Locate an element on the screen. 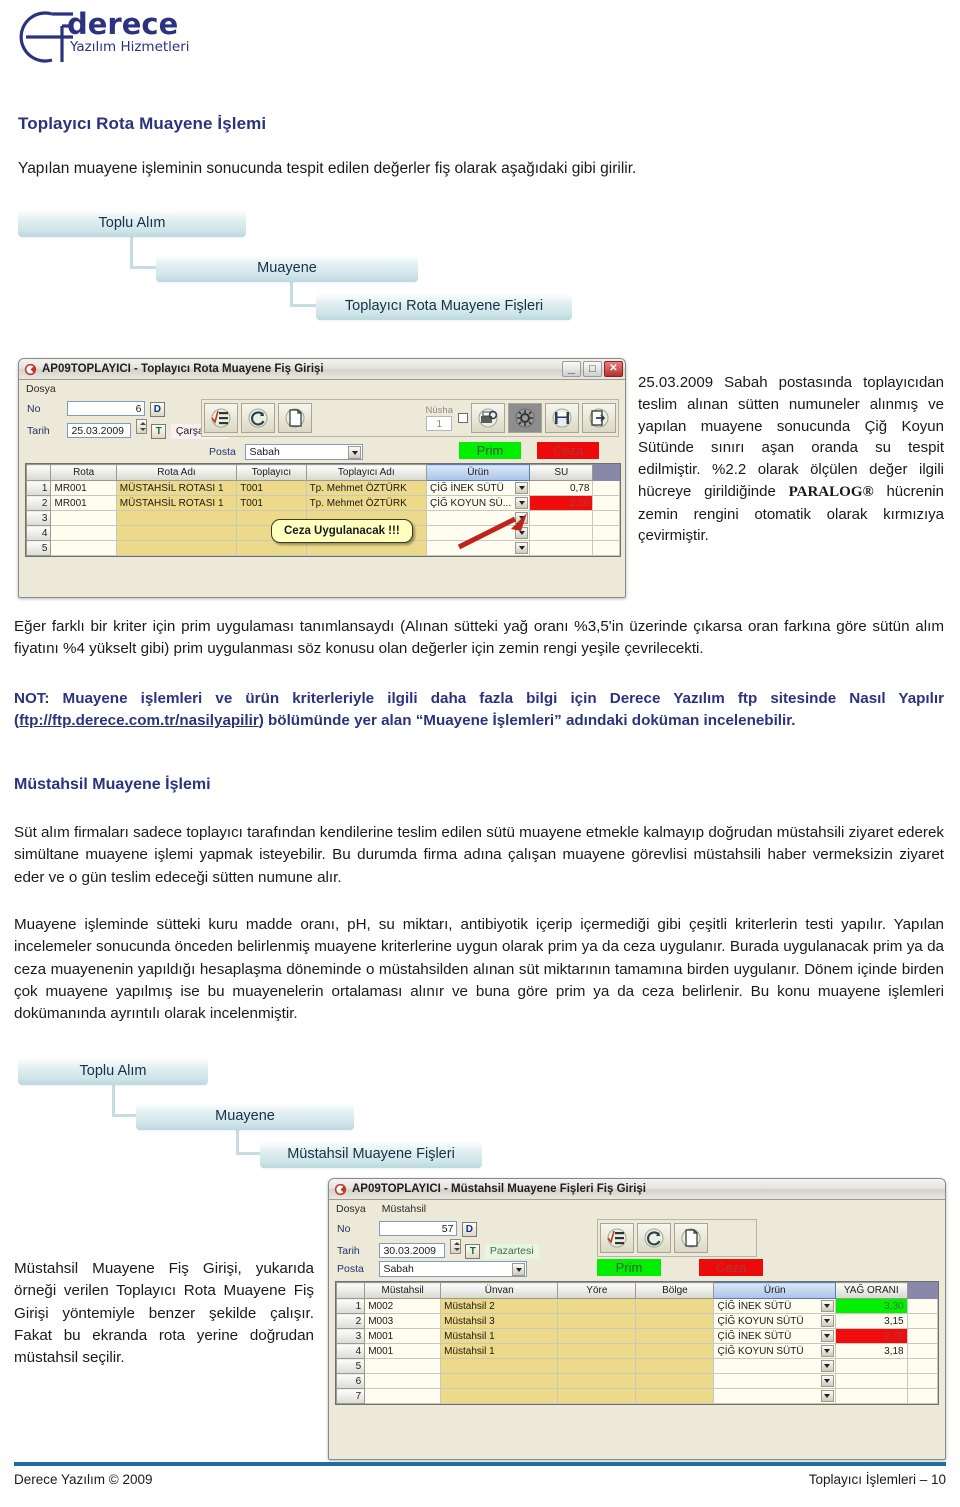  settings-gear-icon-button is located at coordinates (525, 418).